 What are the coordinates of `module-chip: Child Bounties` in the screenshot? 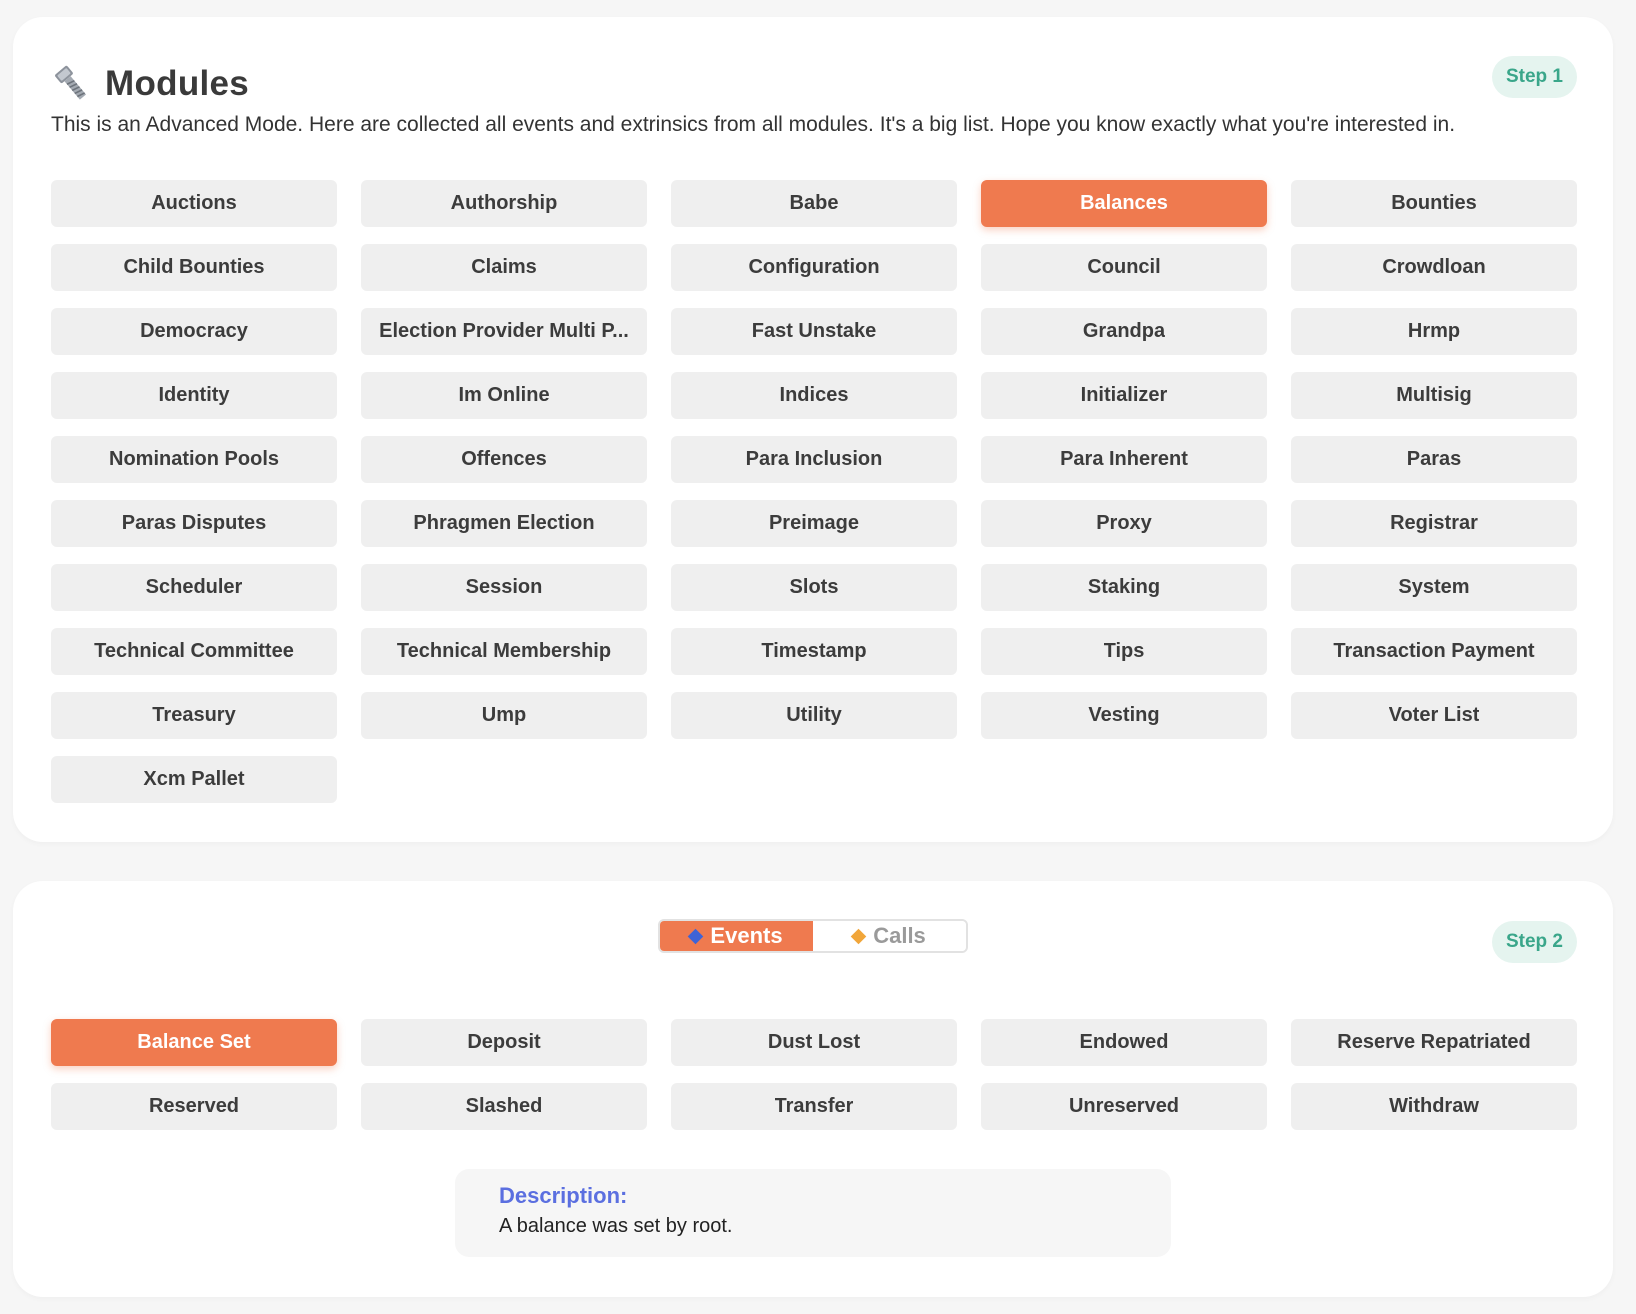 It's located at (194, 267).